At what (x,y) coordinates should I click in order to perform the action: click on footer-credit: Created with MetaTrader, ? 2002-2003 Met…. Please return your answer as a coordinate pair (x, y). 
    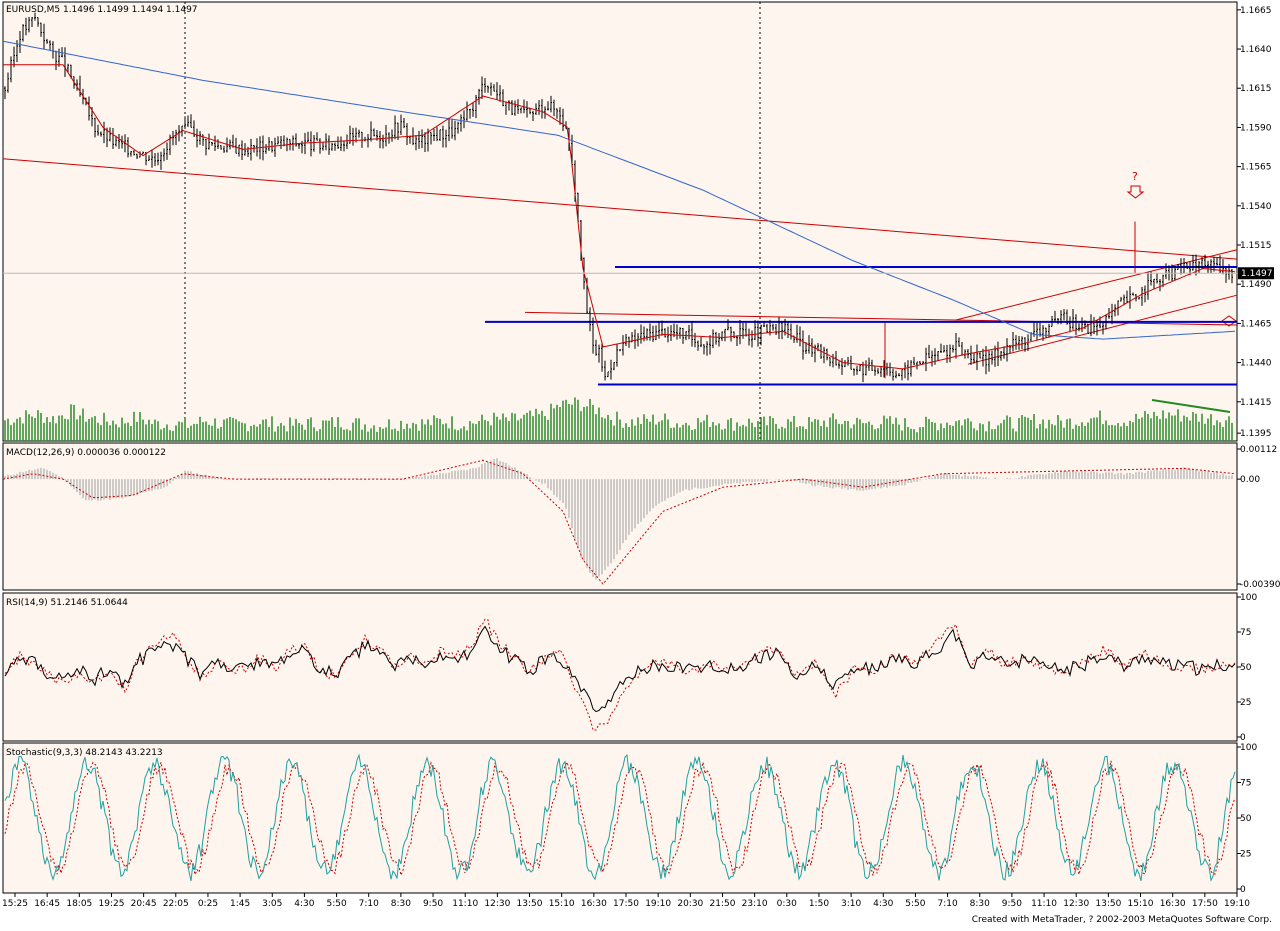
    Looking at the image, I should click on (1121, 920).